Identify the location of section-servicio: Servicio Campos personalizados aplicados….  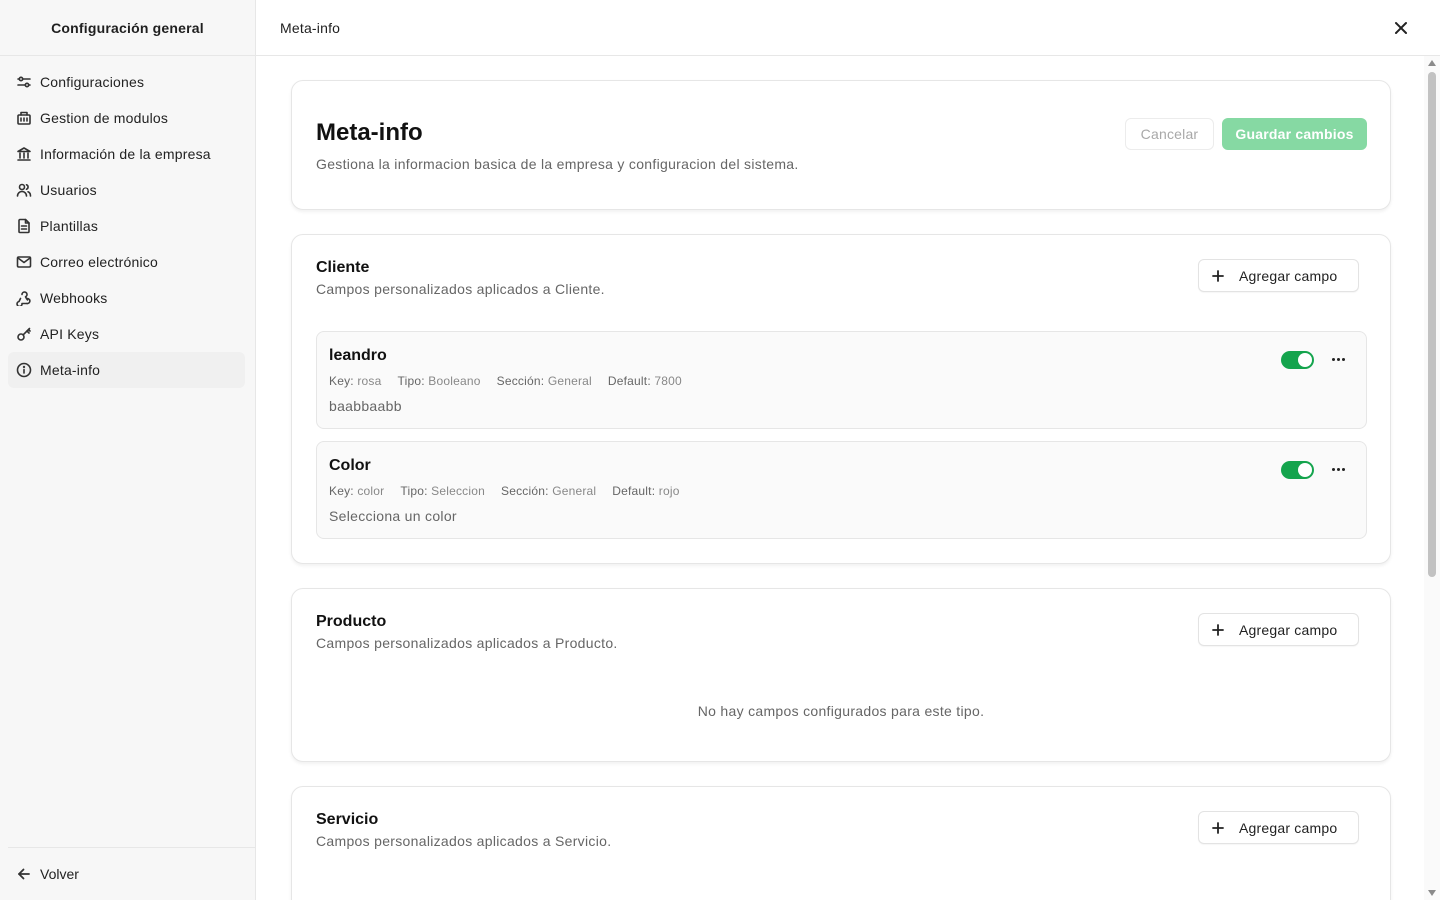
(841, 843).